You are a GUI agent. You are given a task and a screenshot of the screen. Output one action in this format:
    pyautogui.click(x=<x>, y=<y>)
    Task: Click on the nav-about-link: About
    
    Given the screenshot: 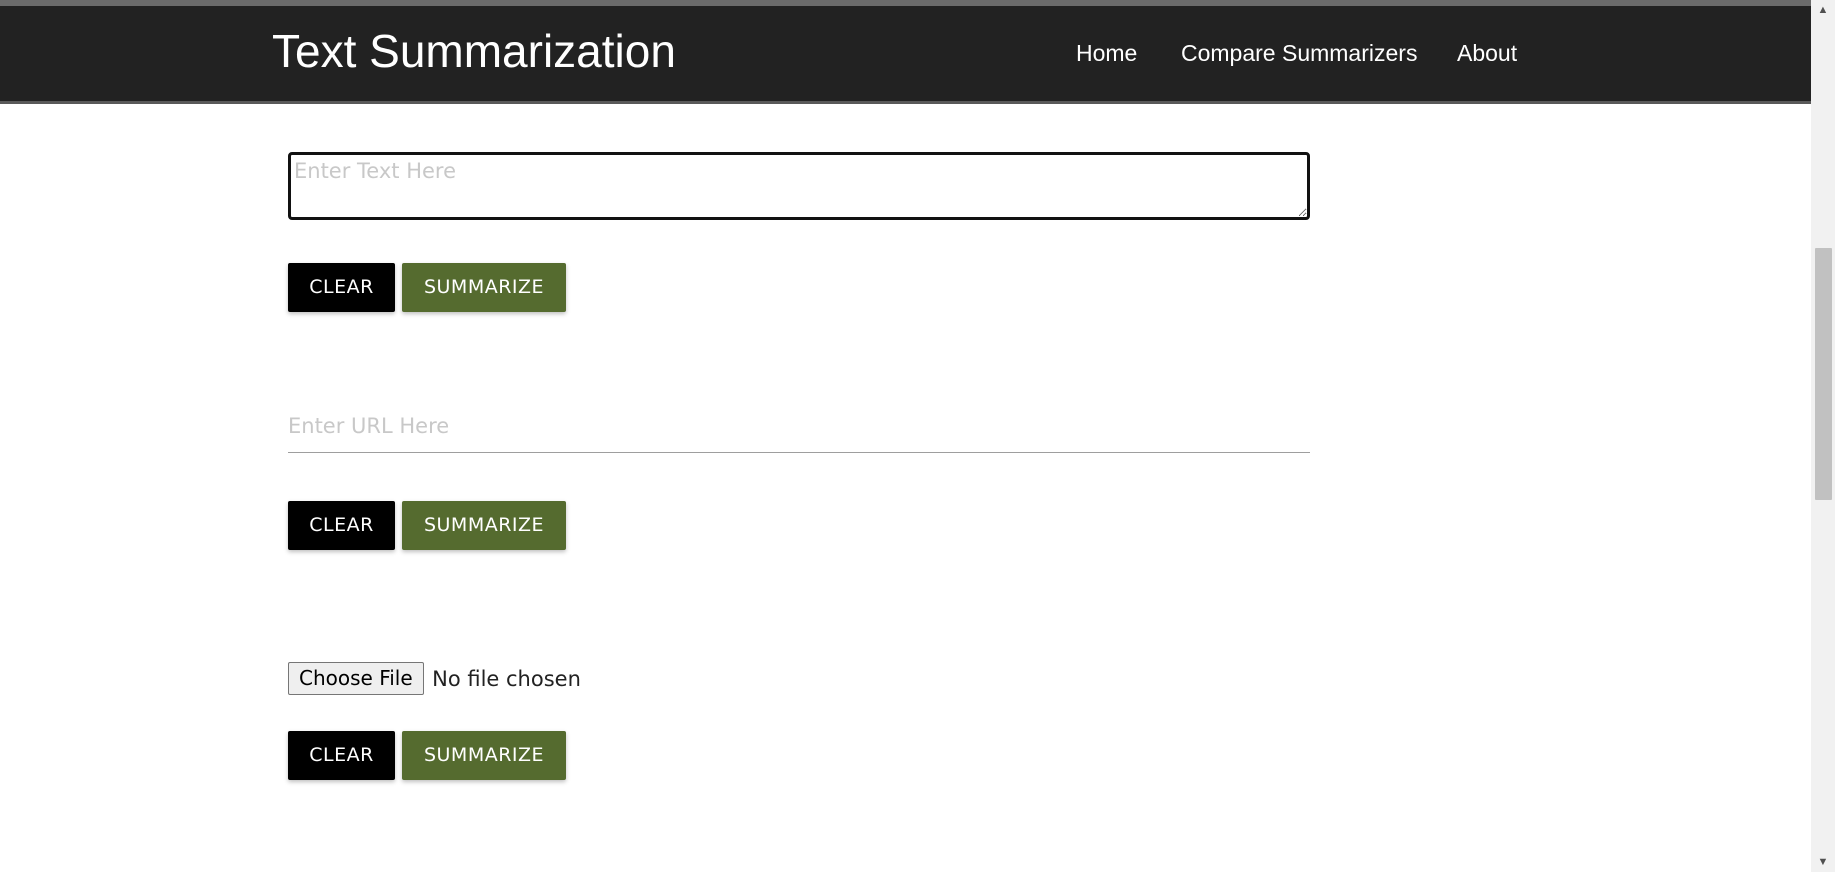 What is the action you would take?
    pyautogui.click(x=1487, y=53)
    